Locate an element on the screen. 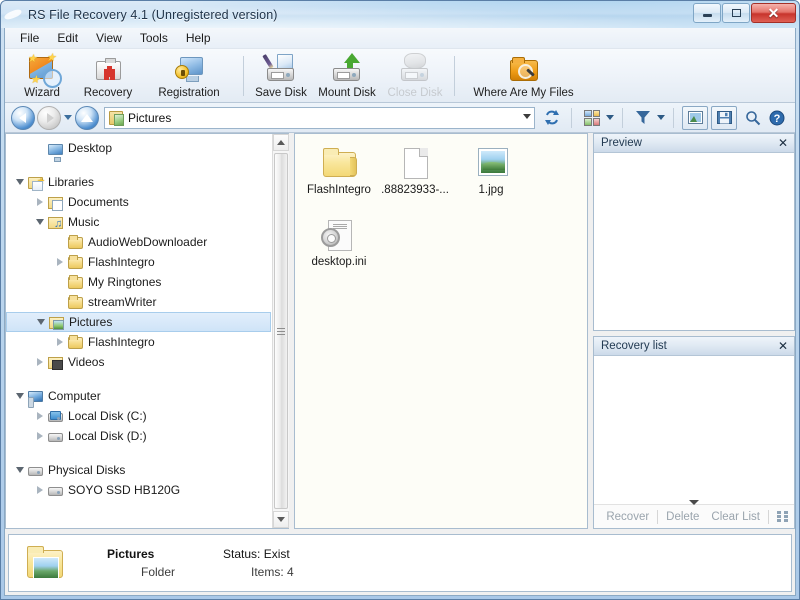 The image size is (800, 600). tree-item-desktop: Desktop is located at coordinates (139, 150).